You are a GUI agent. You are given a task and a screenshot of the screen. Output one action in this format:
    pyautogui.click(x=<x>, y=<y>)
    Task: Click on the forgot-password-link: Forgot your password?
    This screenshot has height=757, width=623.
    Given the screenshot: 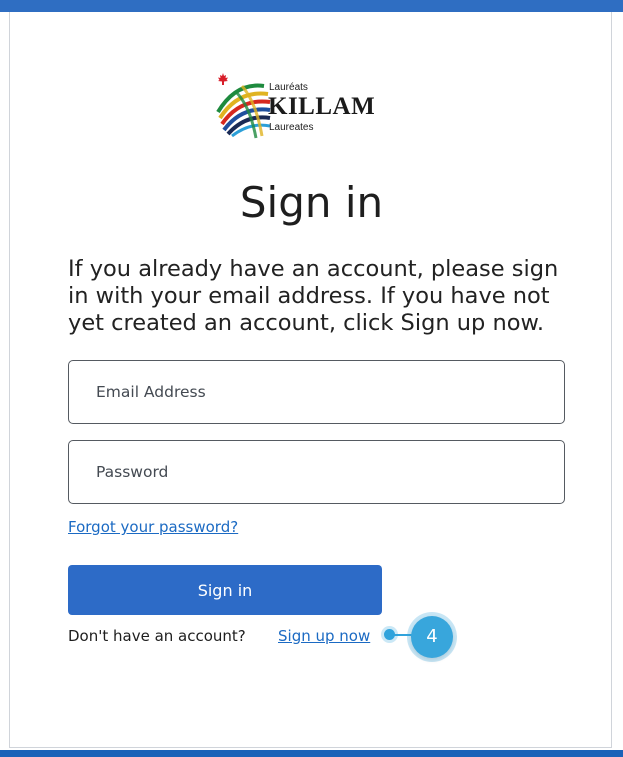 What is the action you would take?
    pyautogui.click(x=153, y=527)
    